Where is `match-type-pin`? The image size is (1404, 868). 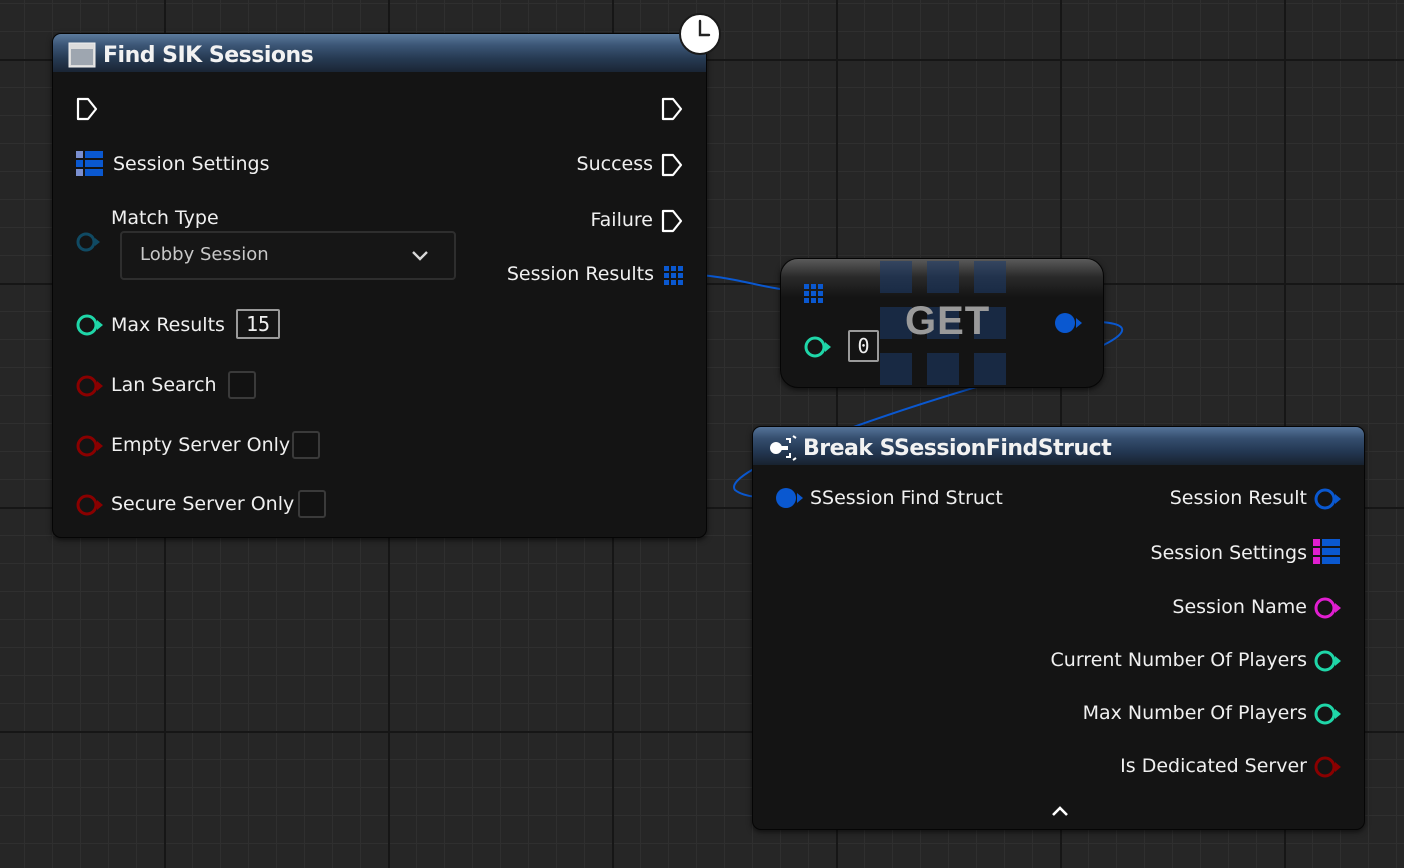
match-type-pin is located at coordinates (89, 242).